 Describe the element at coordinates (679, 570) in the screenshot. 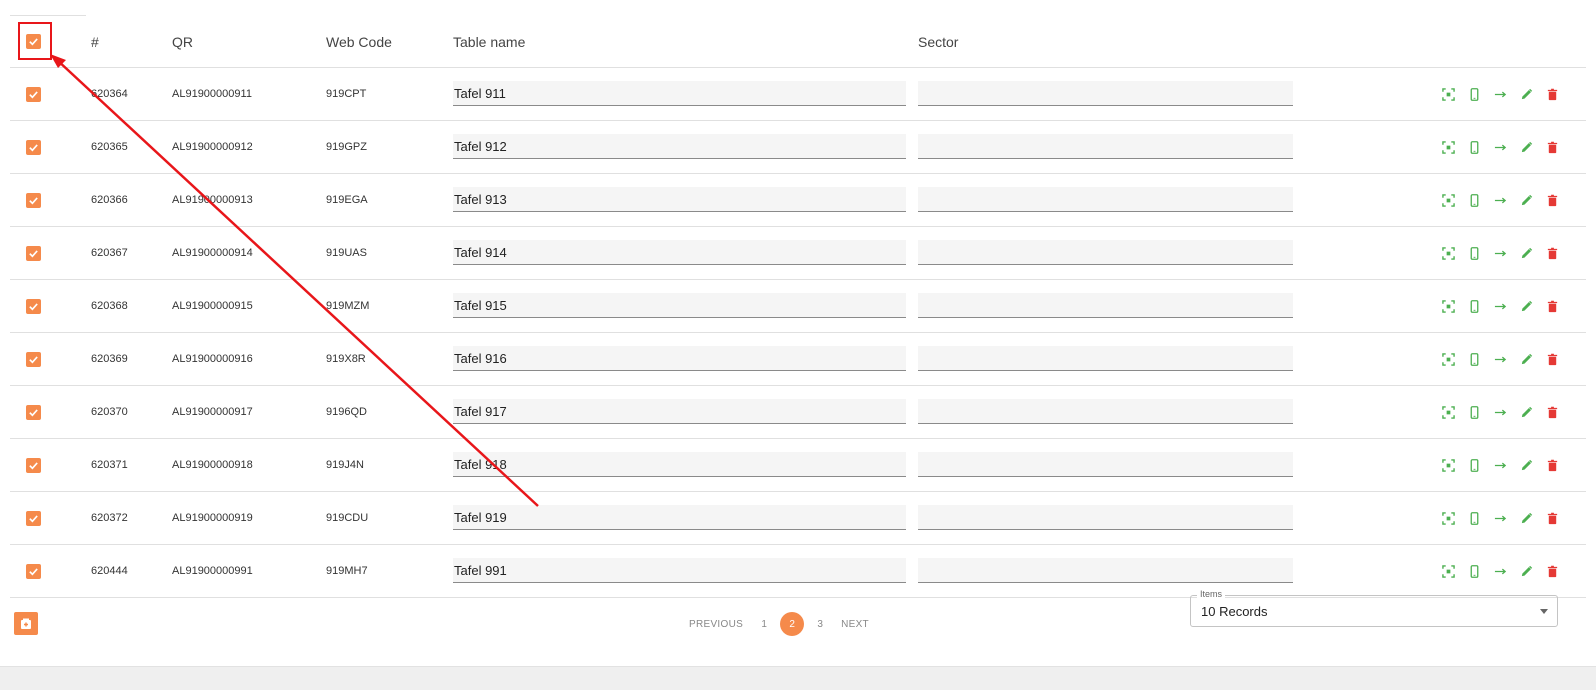

I see `table-name-input: Tafel 991` at that location.